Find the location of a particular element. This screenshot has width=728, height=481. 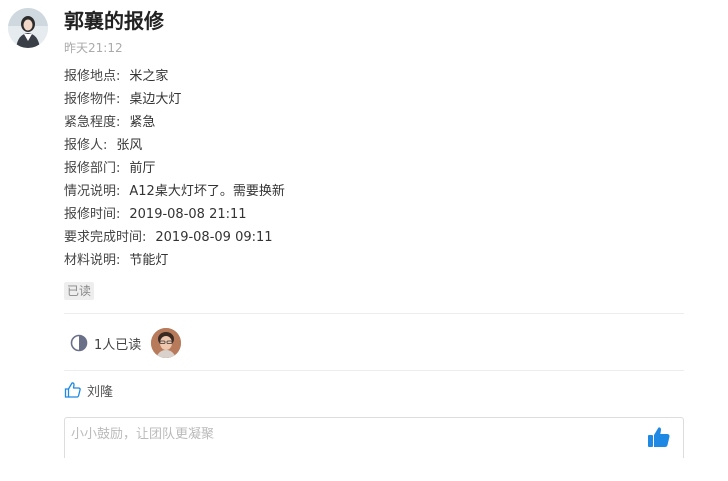

field-label: 材料说明: is located at coordinates (92, 260).